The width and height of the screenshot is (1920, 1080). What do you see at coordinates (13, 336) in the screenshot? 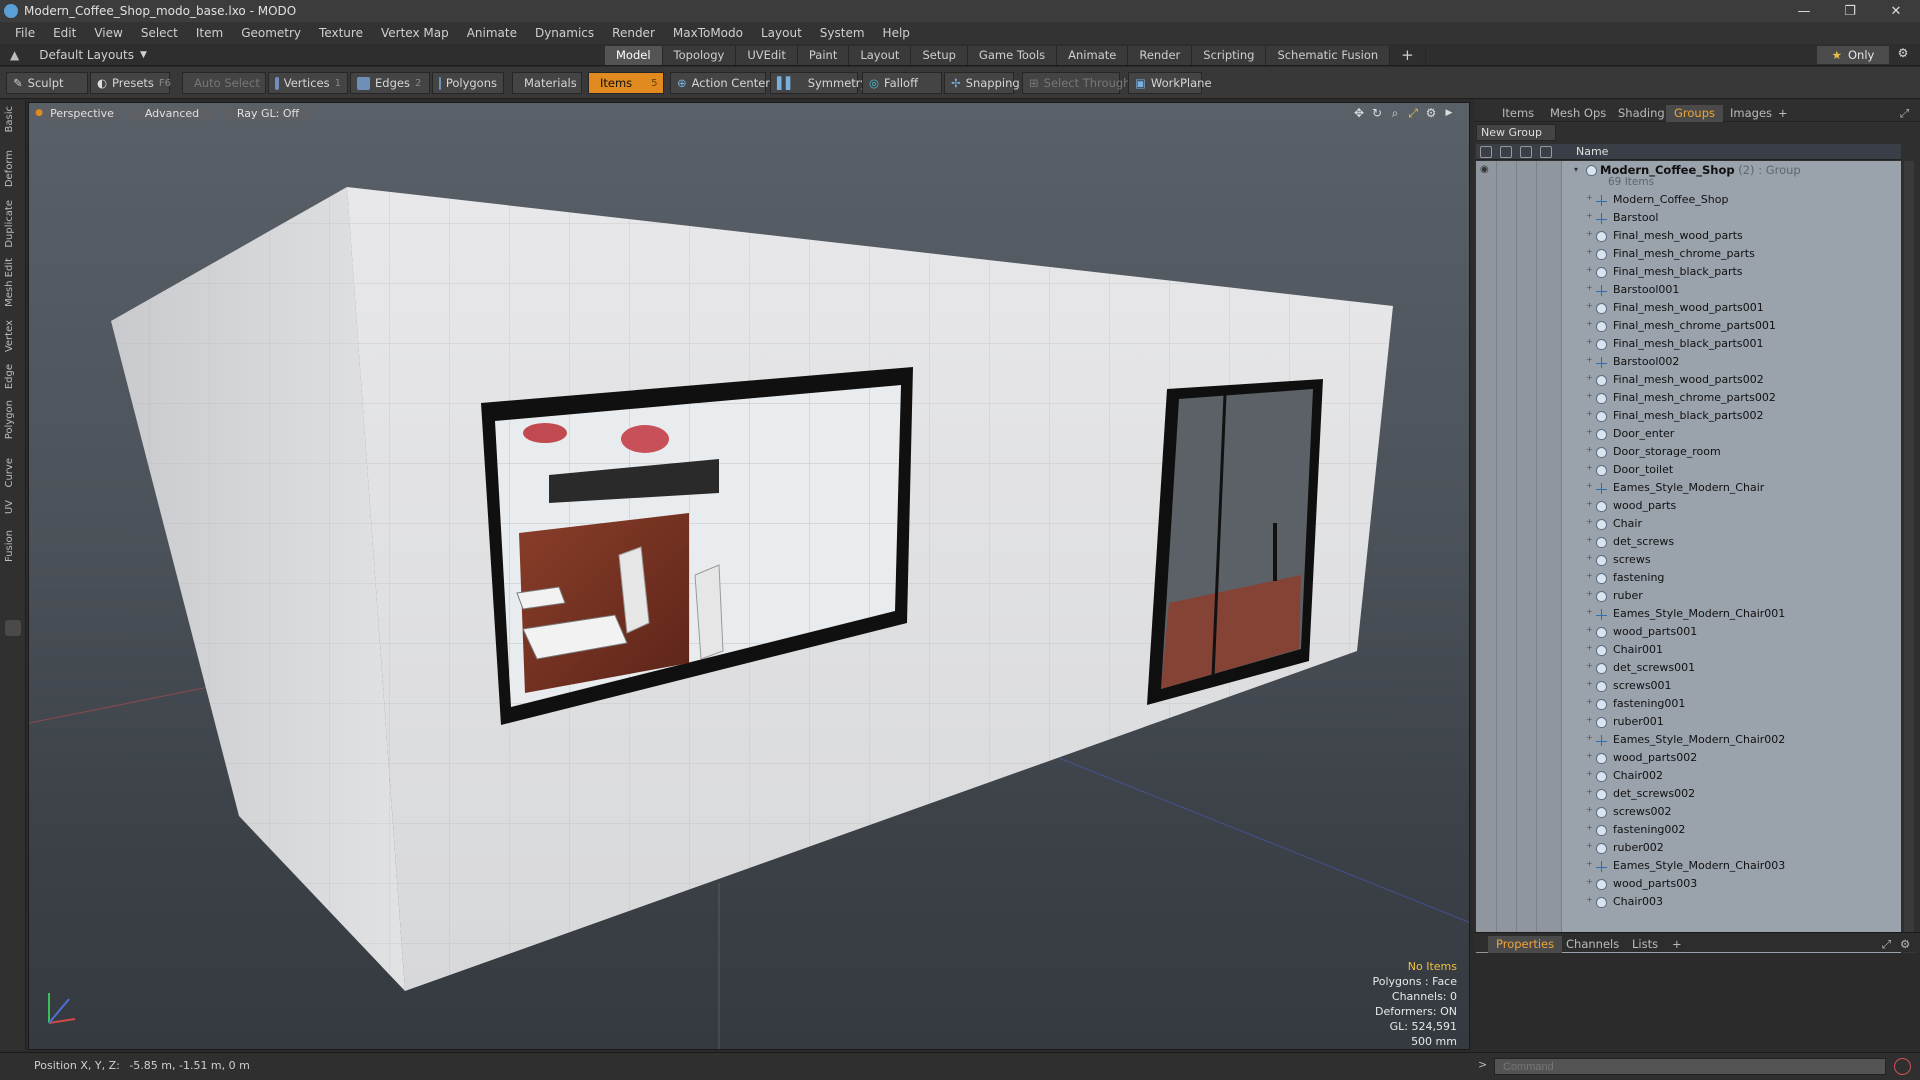
I see `vtab-vertex: Vertex` at bounding box center [13, 336].